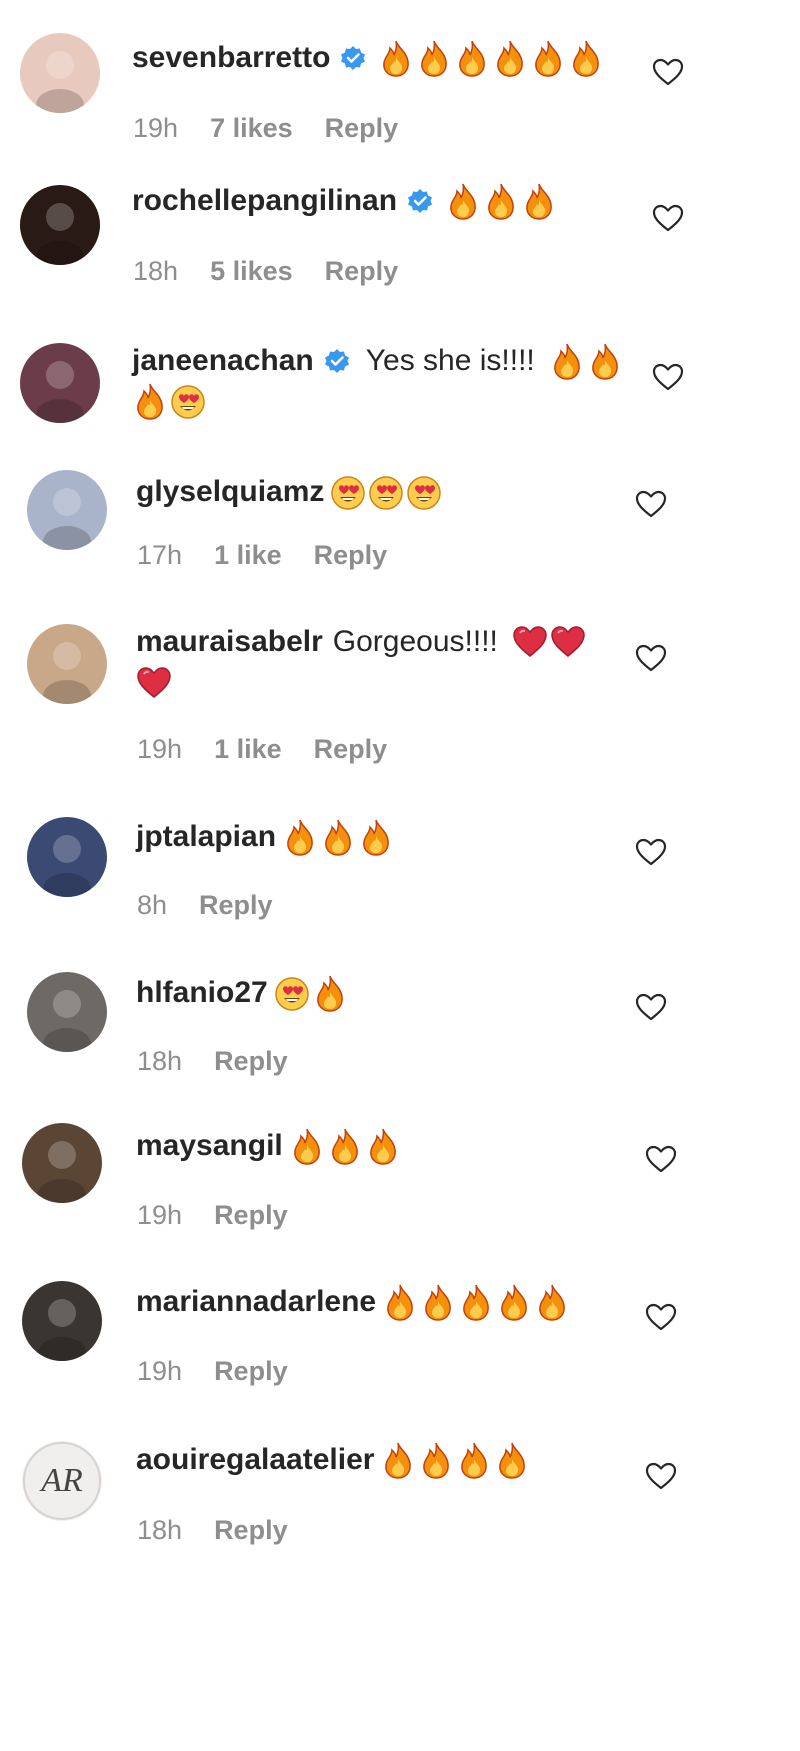  What do you see at coordinates (400, 253) in the screenshot?
I see `comment: rochellepangilinan 18h 5 likes Reply` at bounding box center [400, 253].